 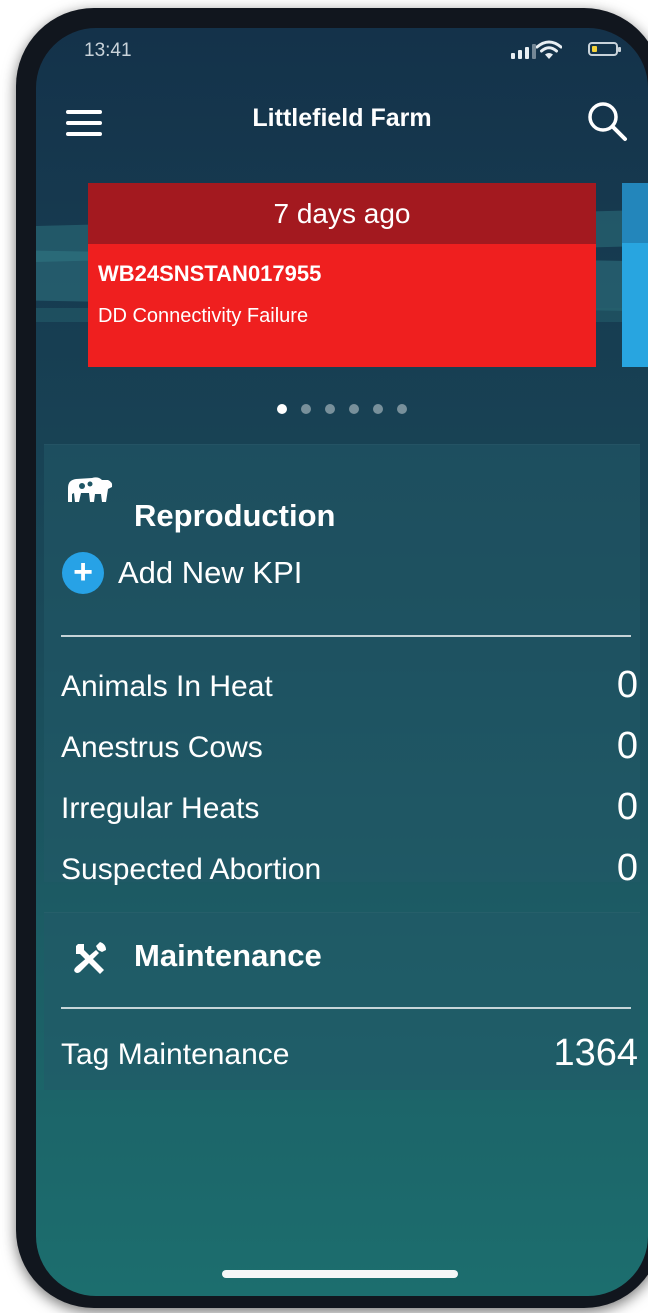 I want to click on add-new-kpi-label: Add New KPI, so click(x=210, y=572).